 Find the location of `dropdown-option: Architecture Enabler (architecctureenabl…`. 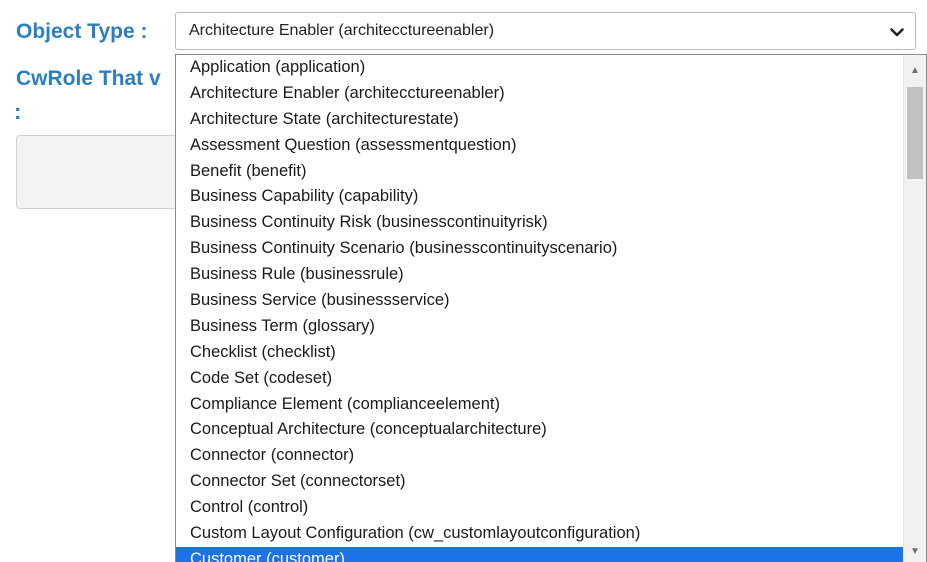

dropdown-option: Architecture Enabler (architecctureenabl… is located at coordinates (540, 94).